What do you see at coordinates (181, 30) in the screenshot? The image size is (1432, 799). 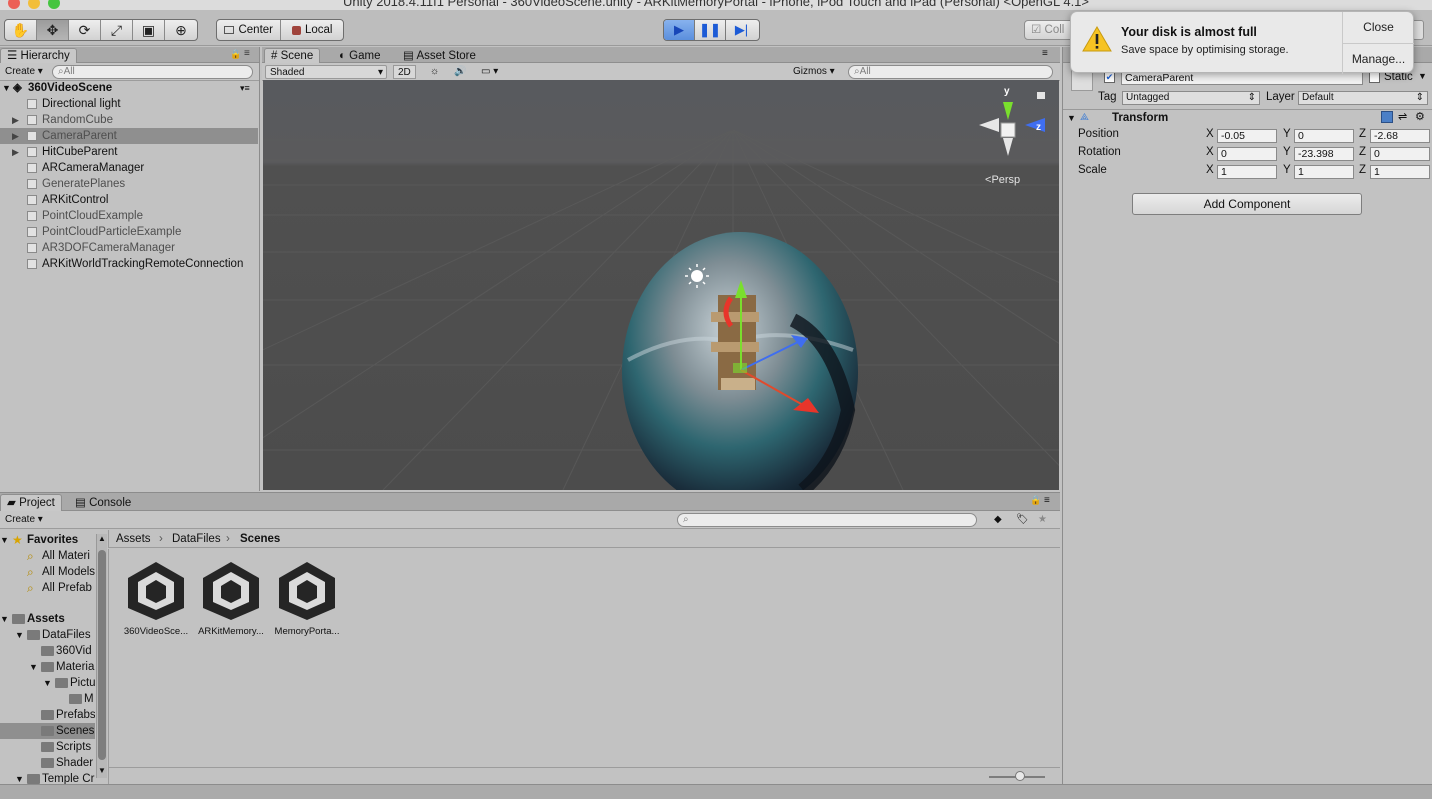 I see `transform-icon: ⊕` at bounding box center [181, 30].